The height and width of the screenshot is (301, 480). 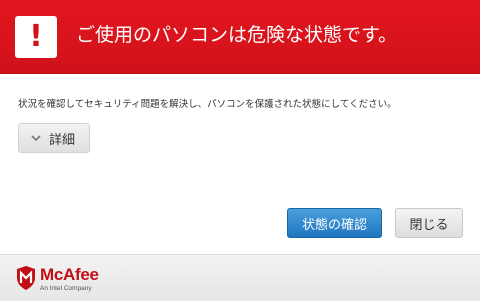 I want to click on mcafee-shield-icon, so click(x=26, y=278).